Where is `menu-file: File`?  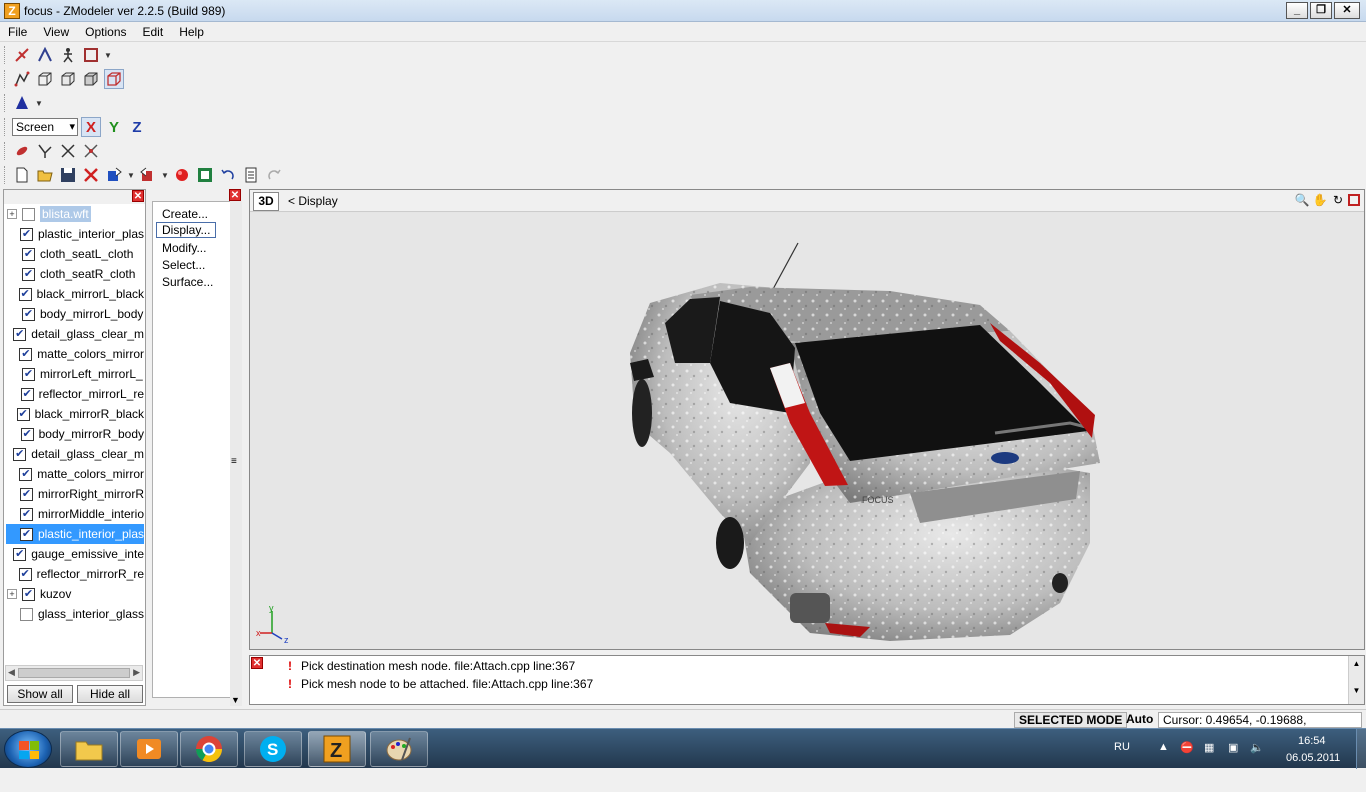
menu-file: File is located at coordinates (17, 31).